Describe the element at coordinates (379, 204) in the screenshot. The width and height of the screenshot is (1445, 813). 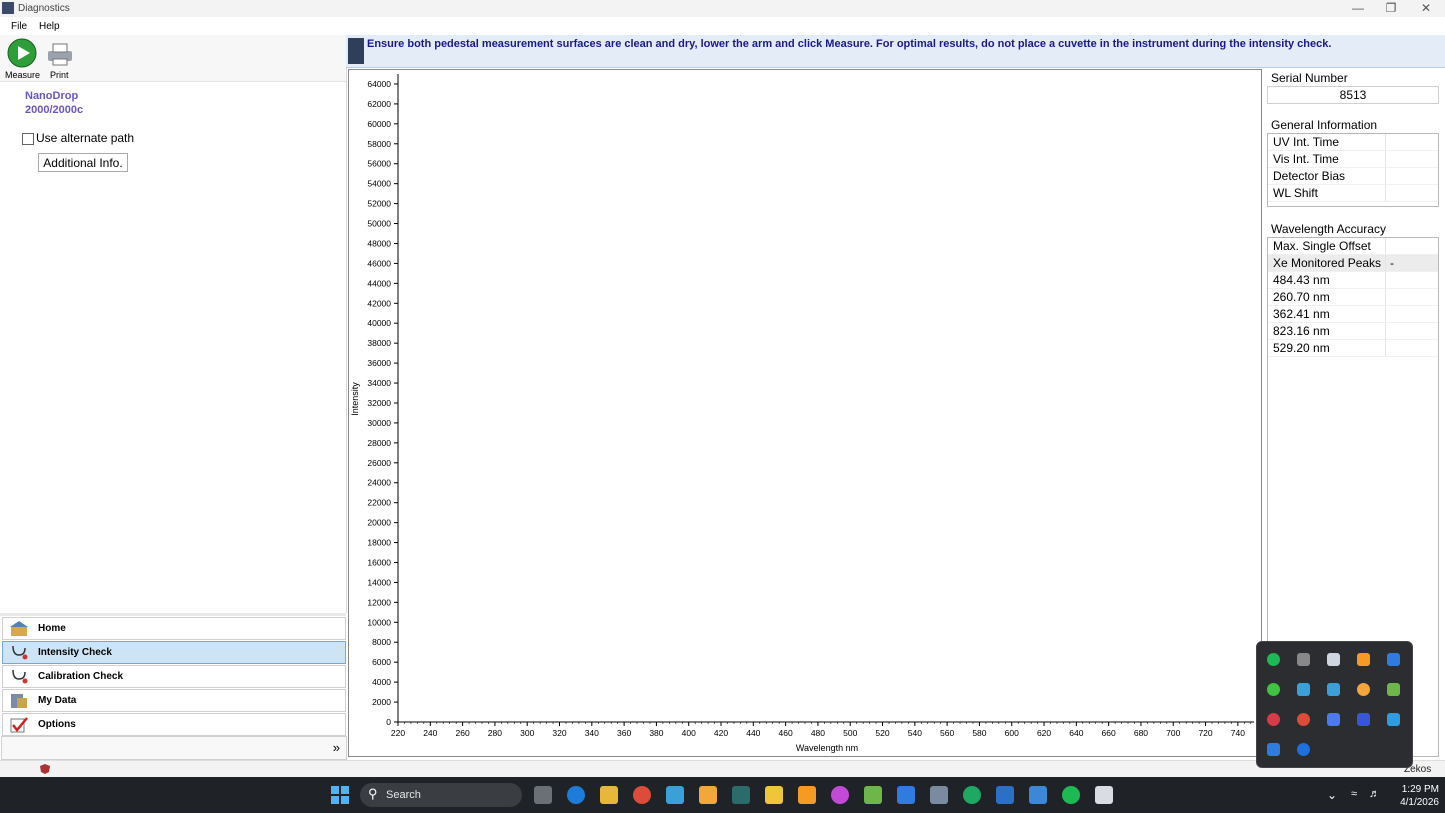
I see `y-tick-label: 52000` at that location.